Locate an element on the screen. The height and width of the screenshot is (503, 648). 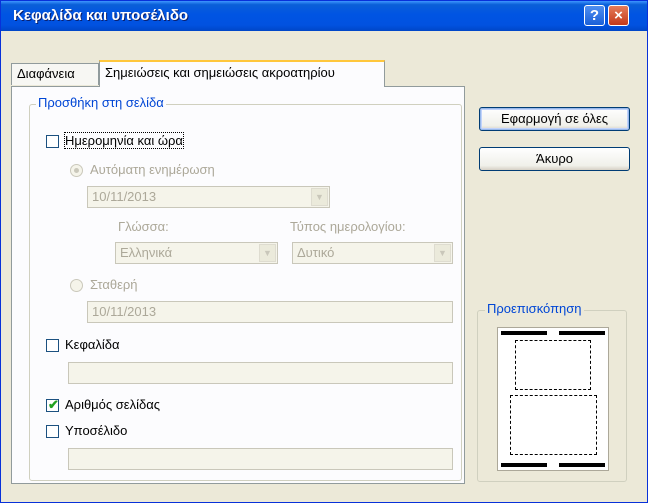
preview-header-left-placeholder is located at coordinates (524, 333).